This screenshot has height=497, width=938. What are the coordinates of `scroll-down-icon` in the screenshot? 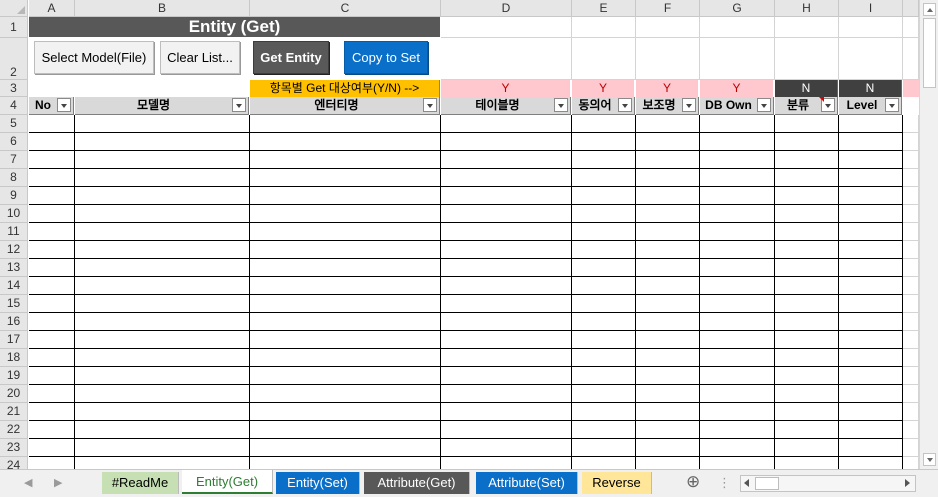 It's located at (929, 459).